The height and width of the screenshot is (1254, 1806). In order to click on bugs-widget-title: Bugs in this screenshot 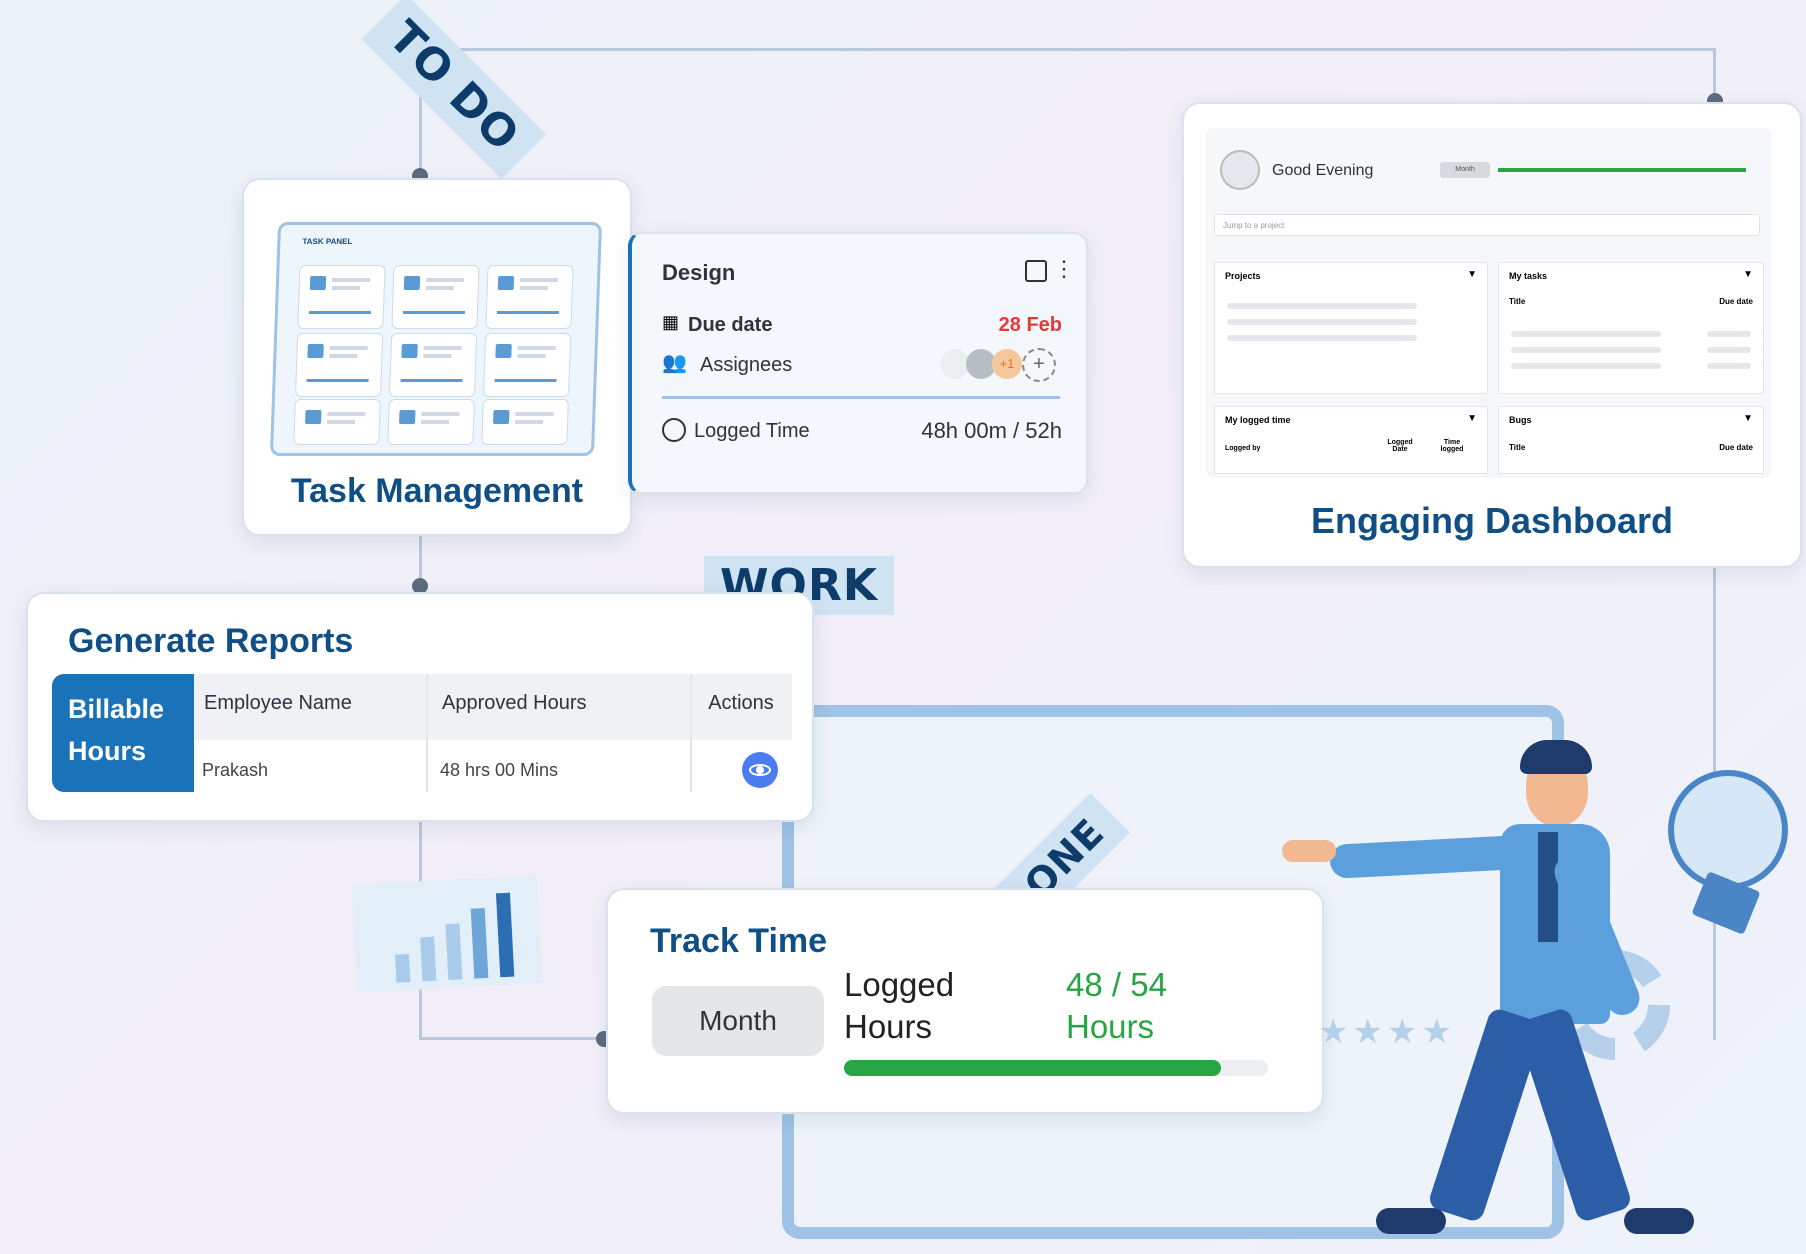, I will do `click(1520, 420)`.